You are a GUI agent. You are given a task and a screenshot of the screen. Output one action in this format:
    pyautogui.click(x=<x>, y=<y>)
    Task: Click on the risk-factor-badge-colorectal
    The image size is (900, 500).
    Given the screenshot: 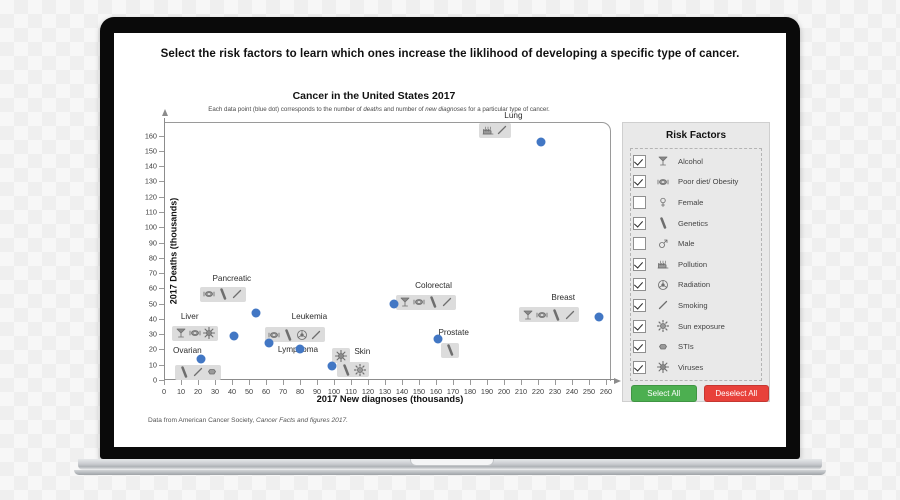 What is the action you would take?
    pyautogui.click(x=425, y=302)
    